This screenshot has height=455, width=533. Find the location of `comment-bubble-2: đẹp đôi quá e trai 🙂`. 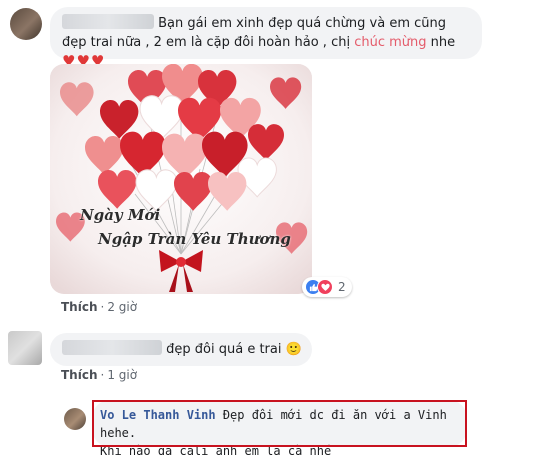

comment-bubble-2: đẹp đôi quá e trai 🙂 is located at coordinates (181, 349).